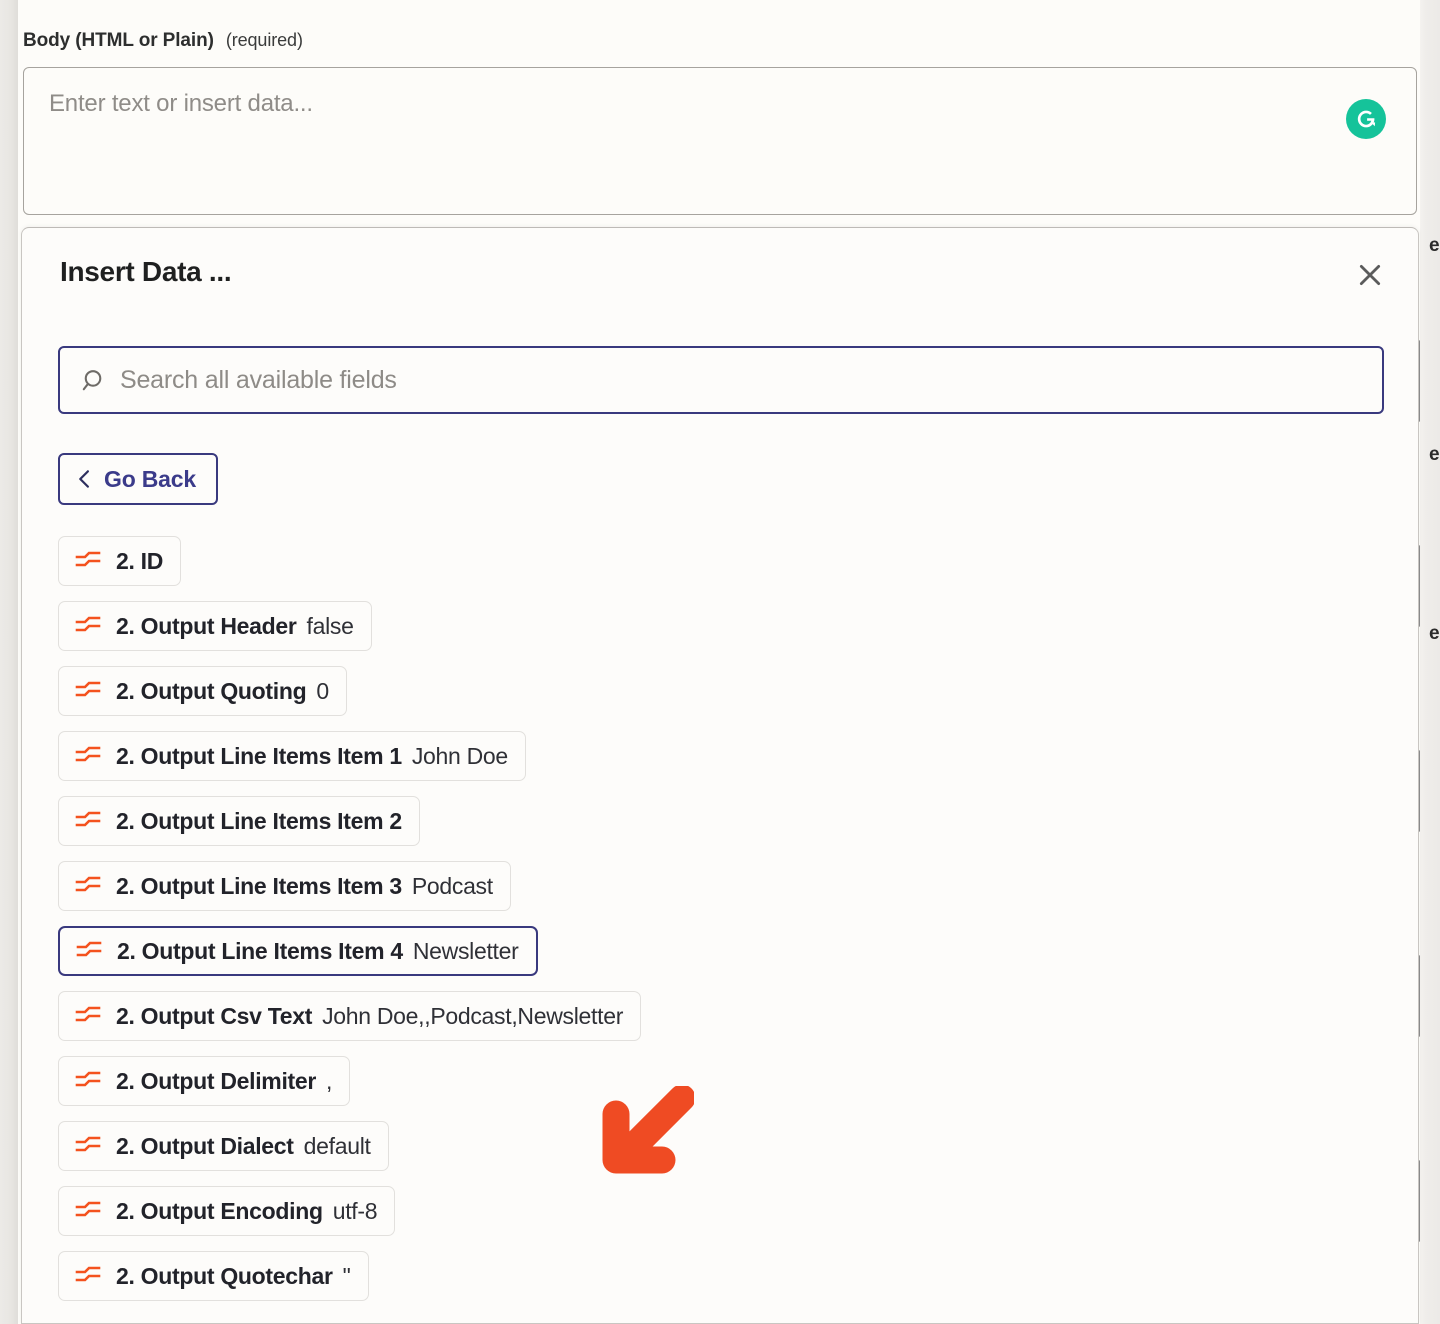 This screenshot has height=1324, width=1440. Describe the element at coordinates (1370, 275) in the screenshot. I see `close-icon` at that location.